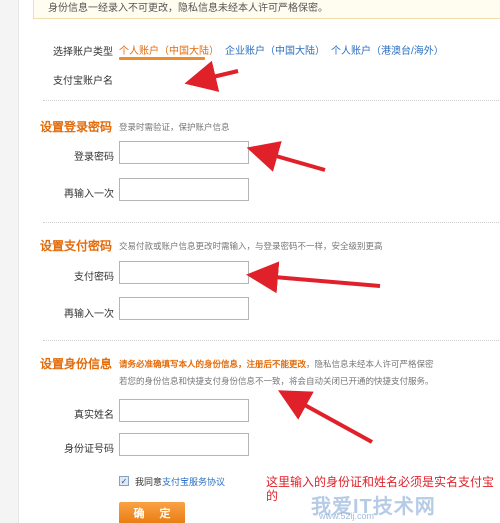 The image size is (500, 523). I want to click on tab-enterprise-mainland: 企业账户（中国大陆）, so click(275, 49).